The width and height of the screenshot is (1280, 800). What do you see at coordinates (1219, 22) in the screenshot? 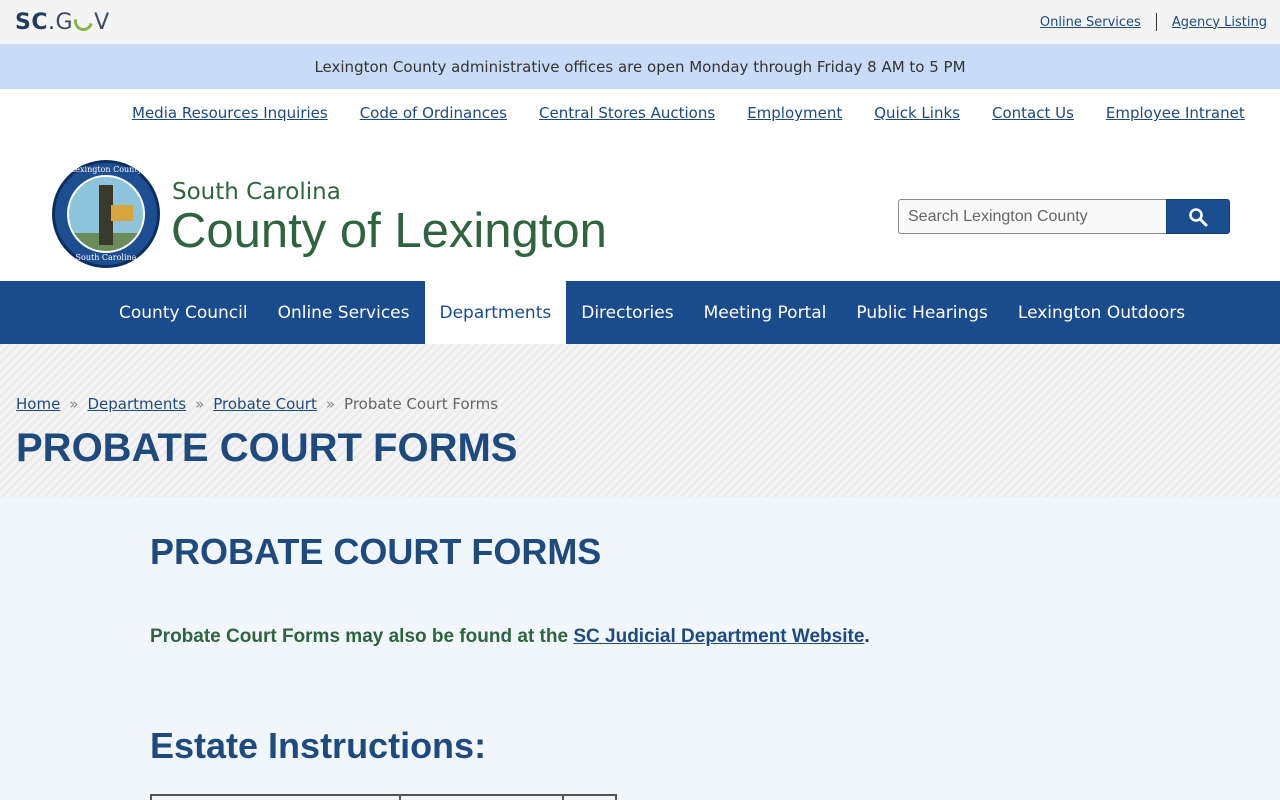
I see `agency-listing-link: Agency Listing` at bounding box center [1219, 22].